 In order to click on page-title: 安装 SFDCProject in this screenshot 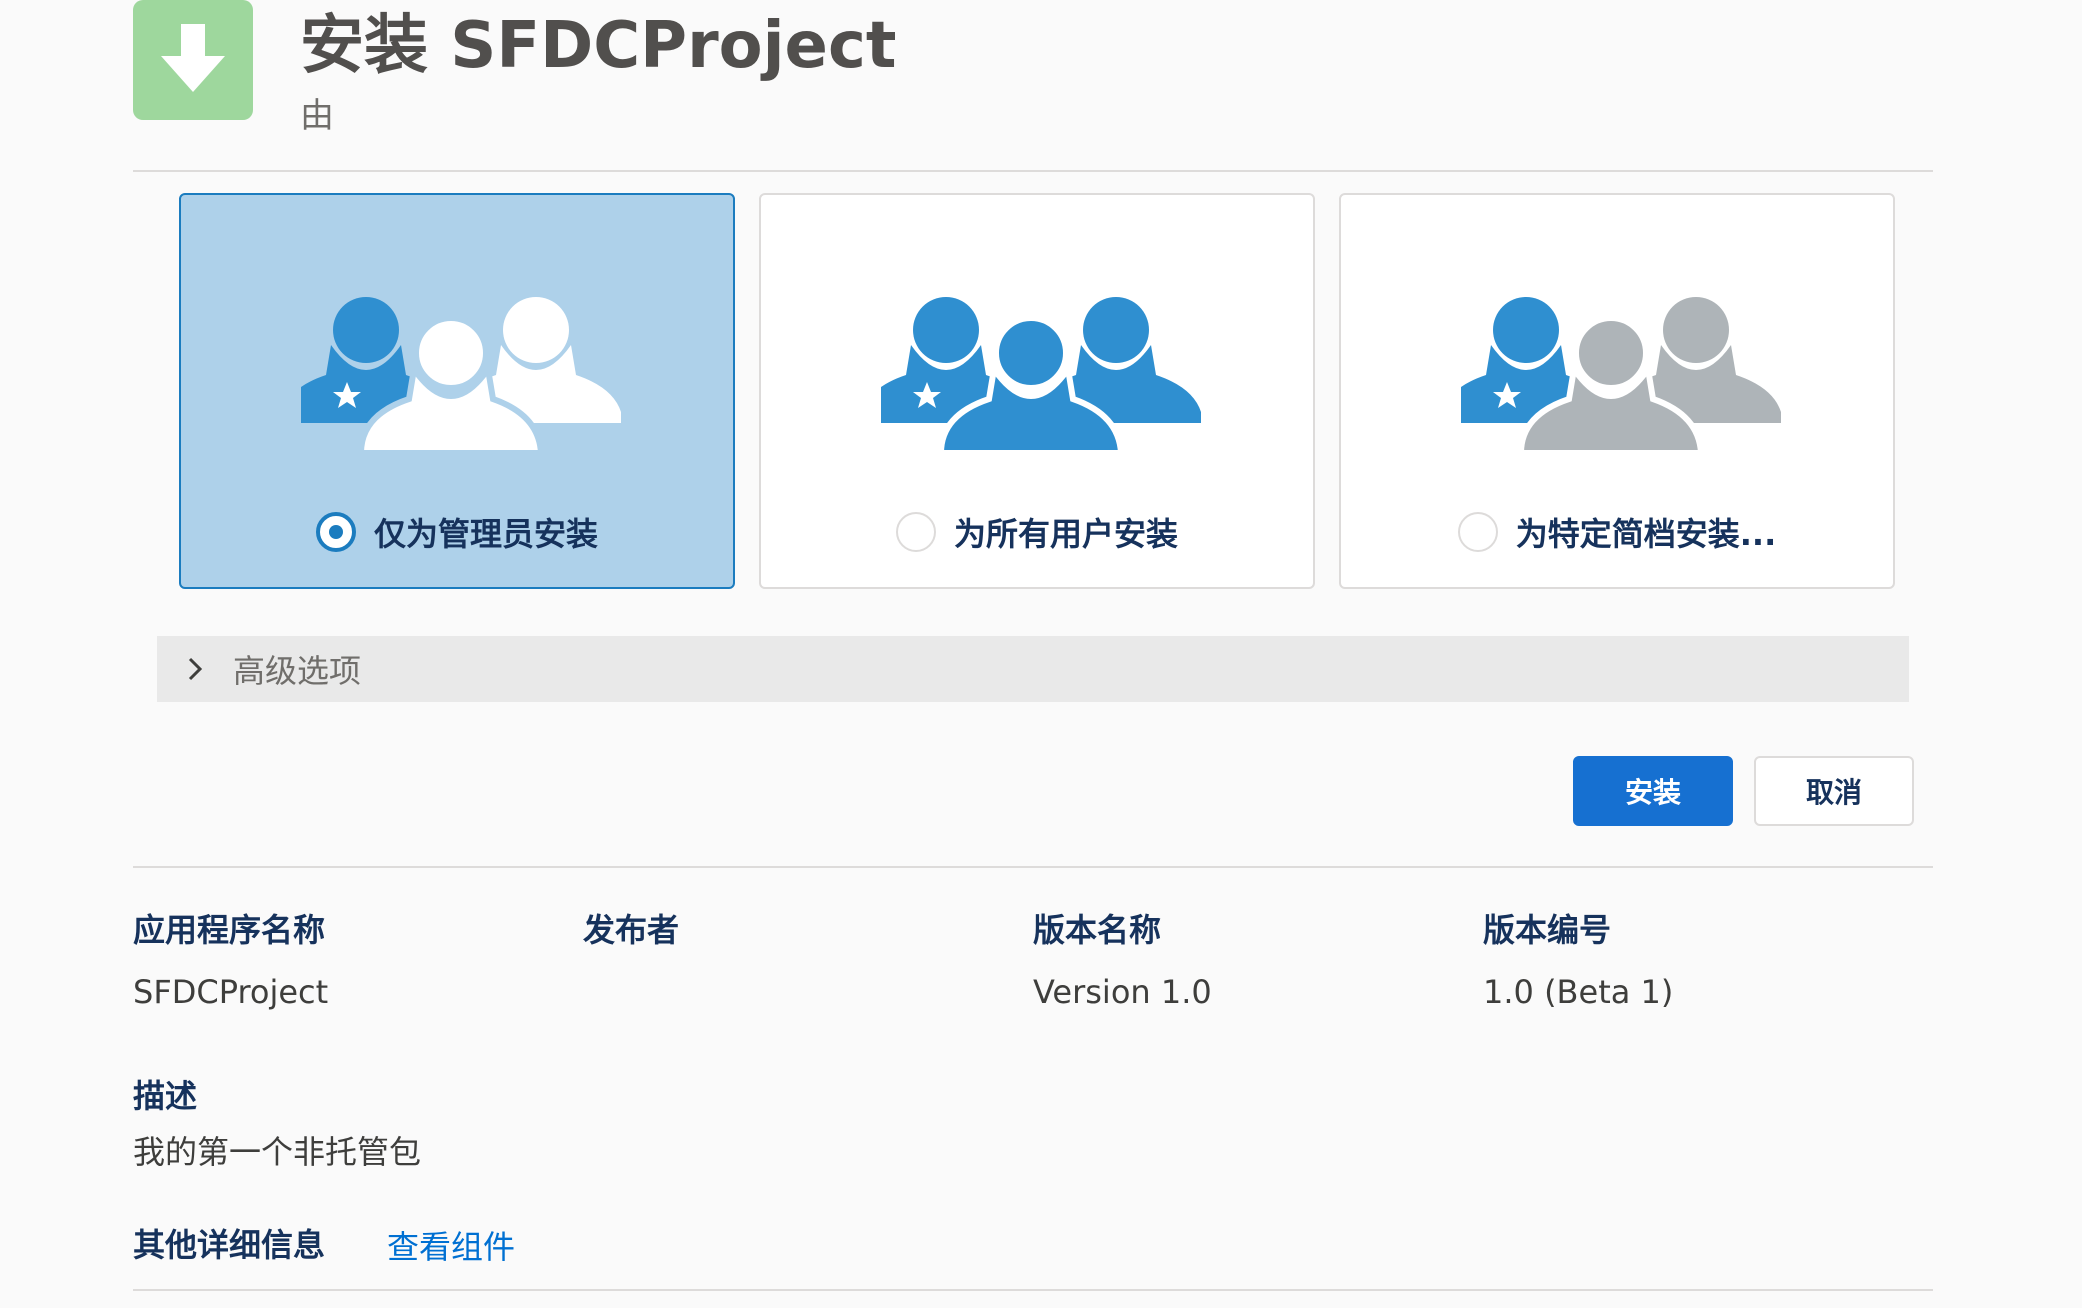, I will do `click(598, 46)`.